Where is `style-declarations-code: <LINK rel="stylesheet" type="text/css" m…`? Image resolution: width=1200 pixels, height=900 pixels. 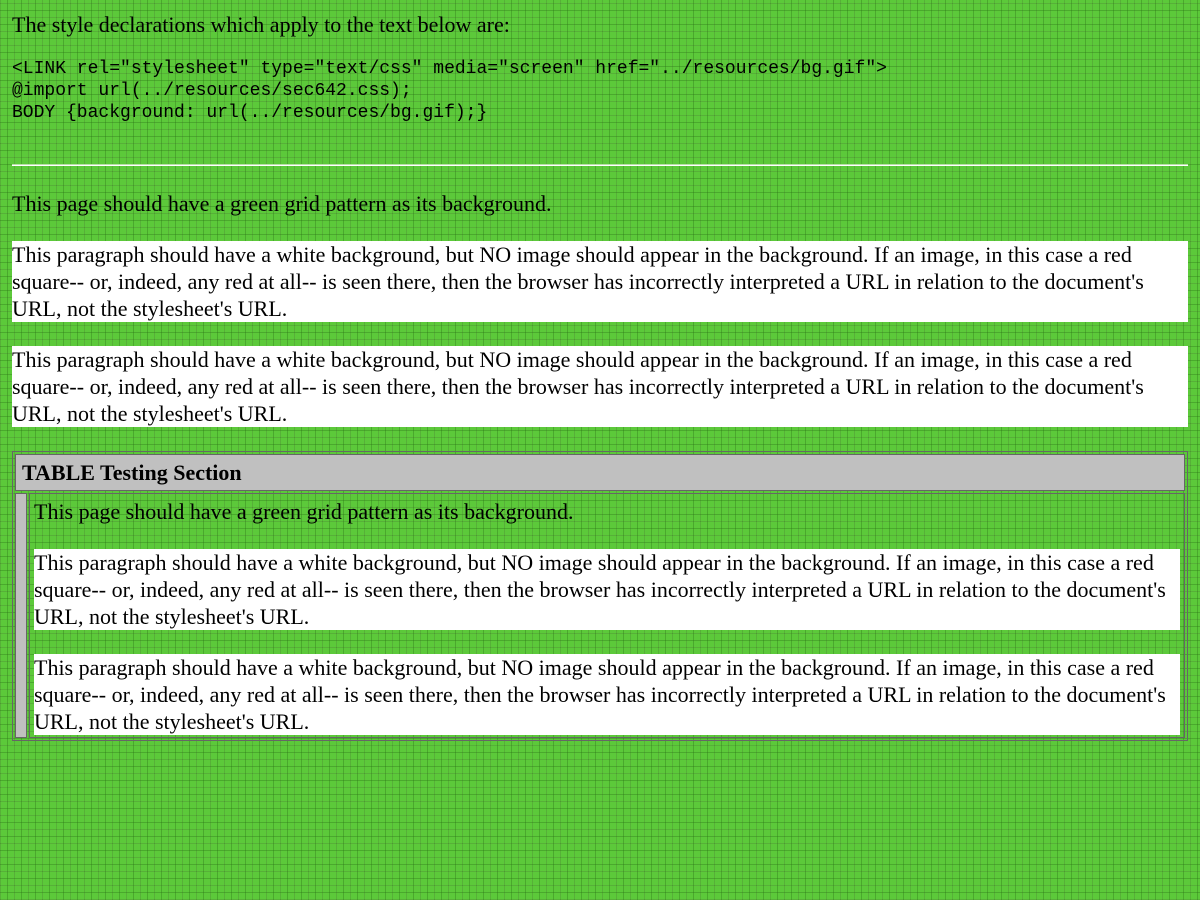
style-declarations-code: <LINK rel="stylesheet" type="text/css" m… is located at coordinates (600, 91).